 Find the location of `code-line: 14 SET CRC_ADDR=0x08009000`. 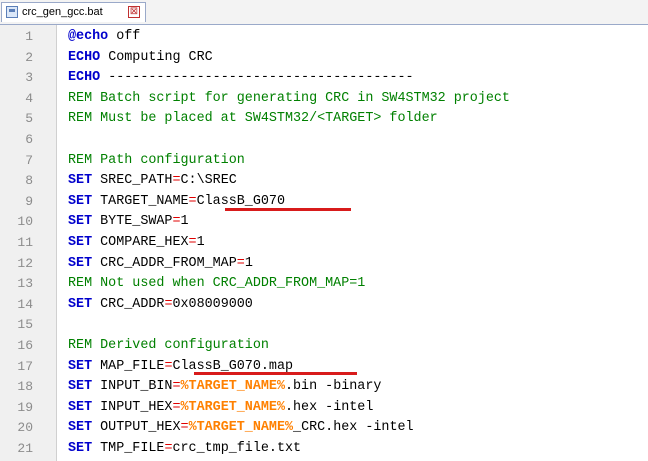

code-line: 14 SET CRC_ADDR=0x08009000 is located at coordinates (324, 304).